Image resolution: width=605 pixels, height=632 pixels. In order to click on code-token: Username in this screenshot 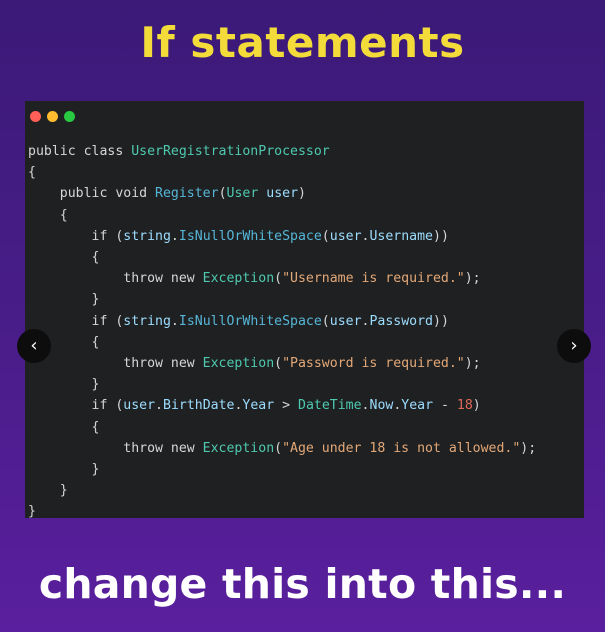, I will do `click(401, 236)`.